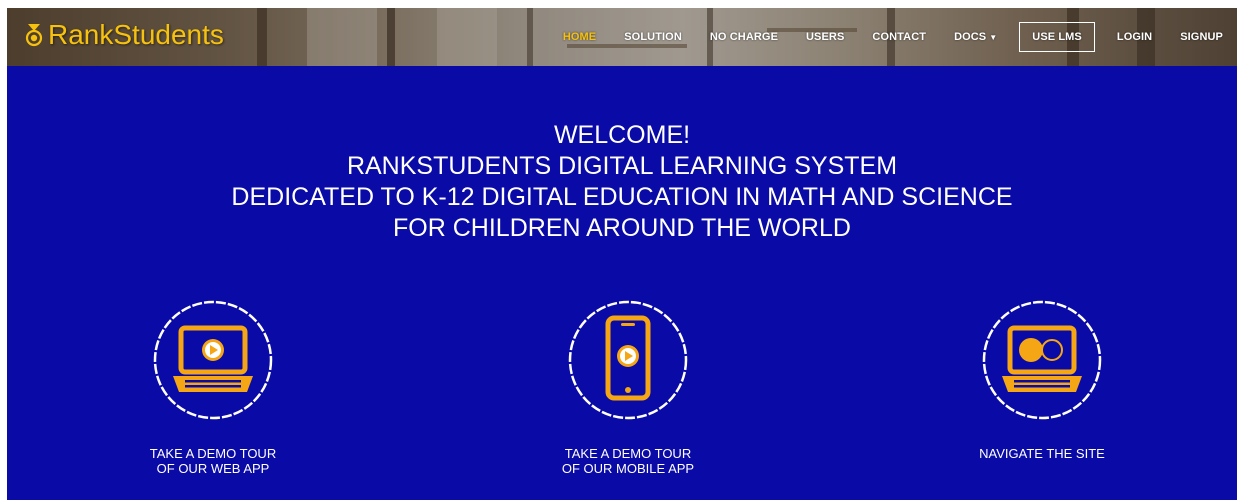  What do you see at coordinates (899, 37) in the screenshot?
I see `nav-contact: CONTACT` at bounding box center [899, 37].